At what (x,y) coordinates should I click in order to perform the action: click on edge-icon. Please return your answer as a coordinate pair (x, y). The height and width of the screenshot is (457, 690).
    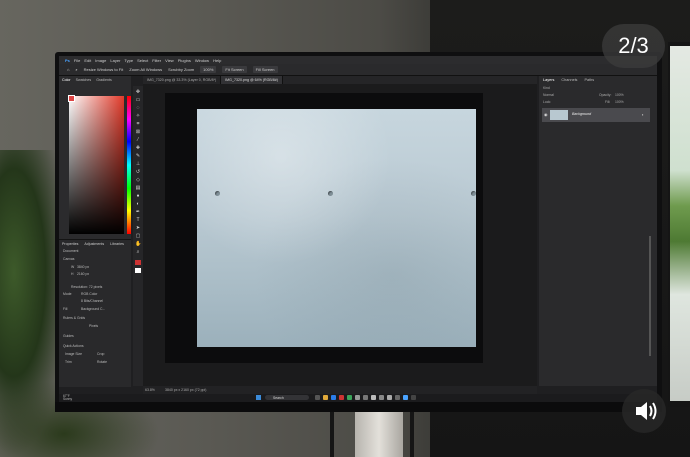
    Looking at the image, I should click on (333, 397).